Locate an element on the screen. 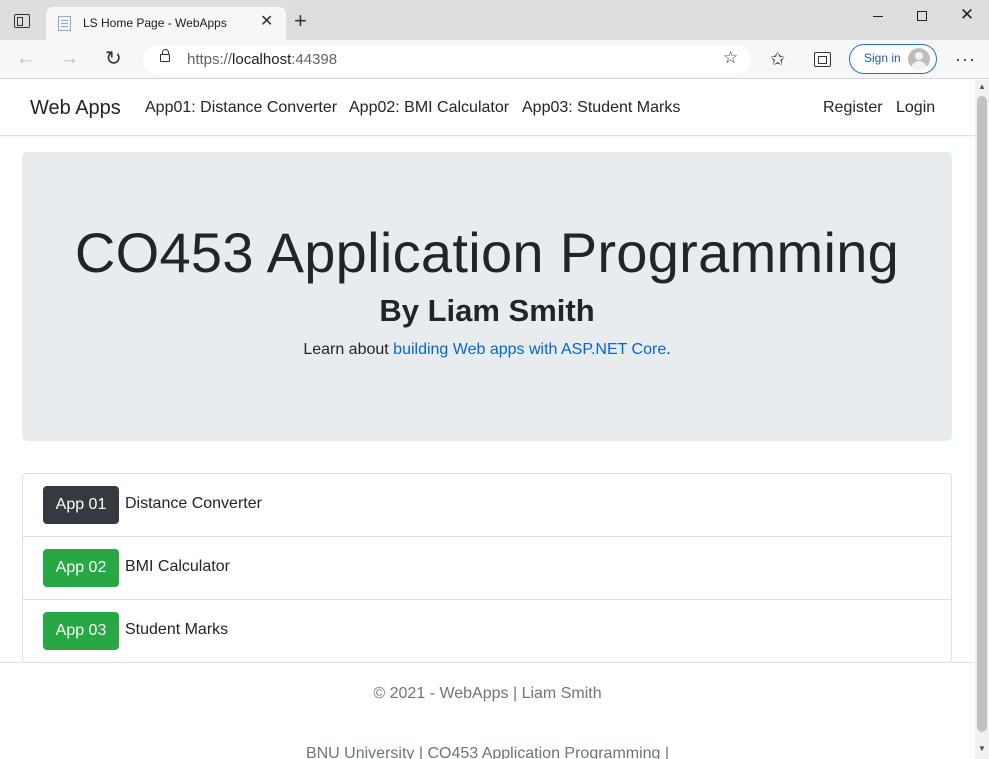  app01-name: Distance Converter is located at coordinates (193, 503).